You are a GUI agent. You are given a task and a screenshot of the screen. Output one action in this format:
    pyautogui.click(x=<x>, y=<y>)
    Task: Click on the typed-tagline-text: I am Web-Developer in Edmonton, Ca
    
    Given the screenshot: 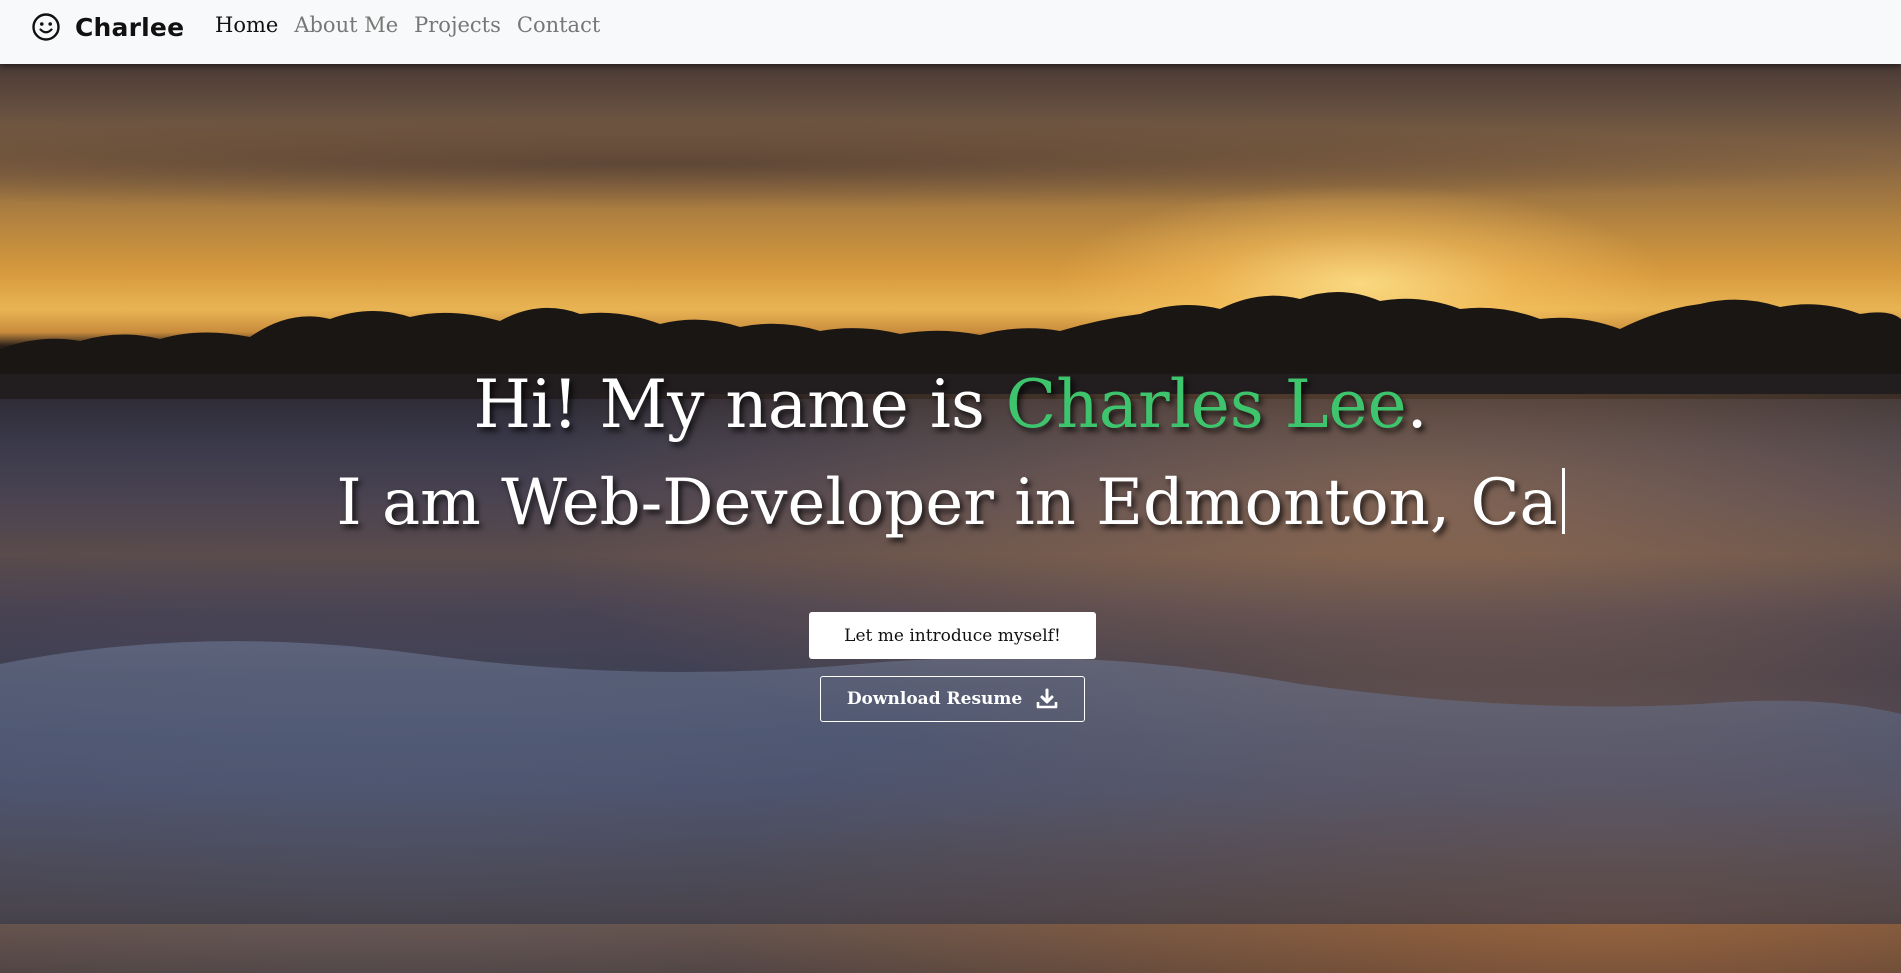 What is the action you would take?
    pyautogui.click(x=947, y=503)
    